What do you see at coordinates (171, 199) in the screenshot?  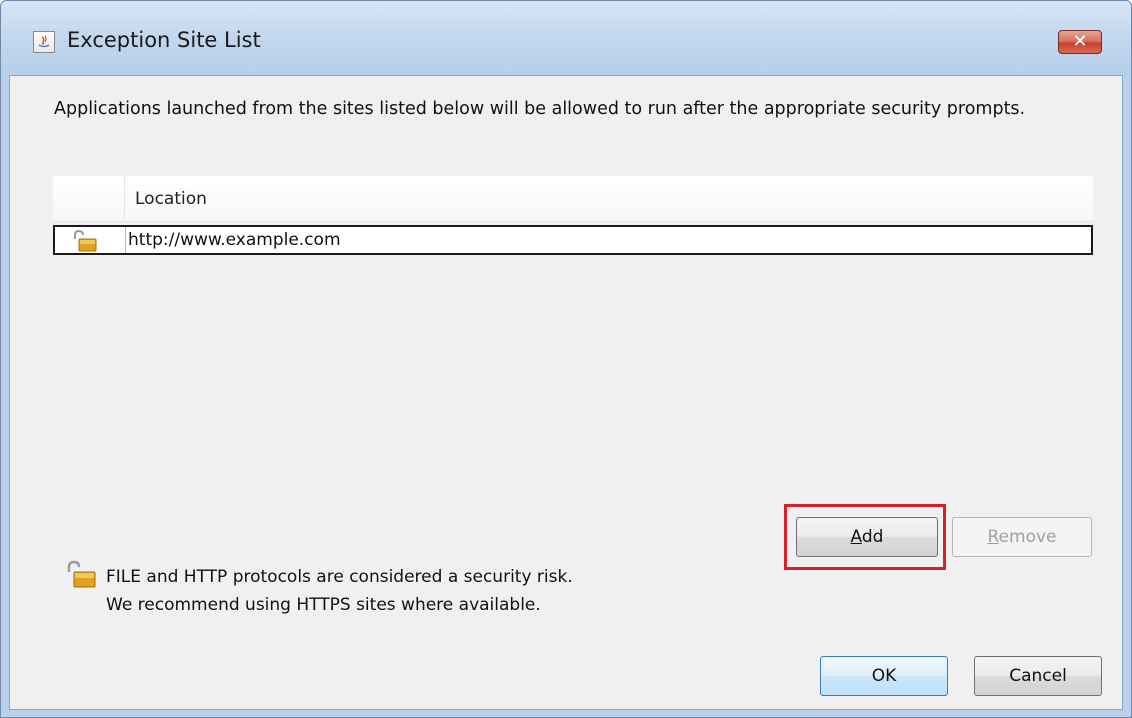 I see `location-column-header: Location` at bounding box center [171, 199].